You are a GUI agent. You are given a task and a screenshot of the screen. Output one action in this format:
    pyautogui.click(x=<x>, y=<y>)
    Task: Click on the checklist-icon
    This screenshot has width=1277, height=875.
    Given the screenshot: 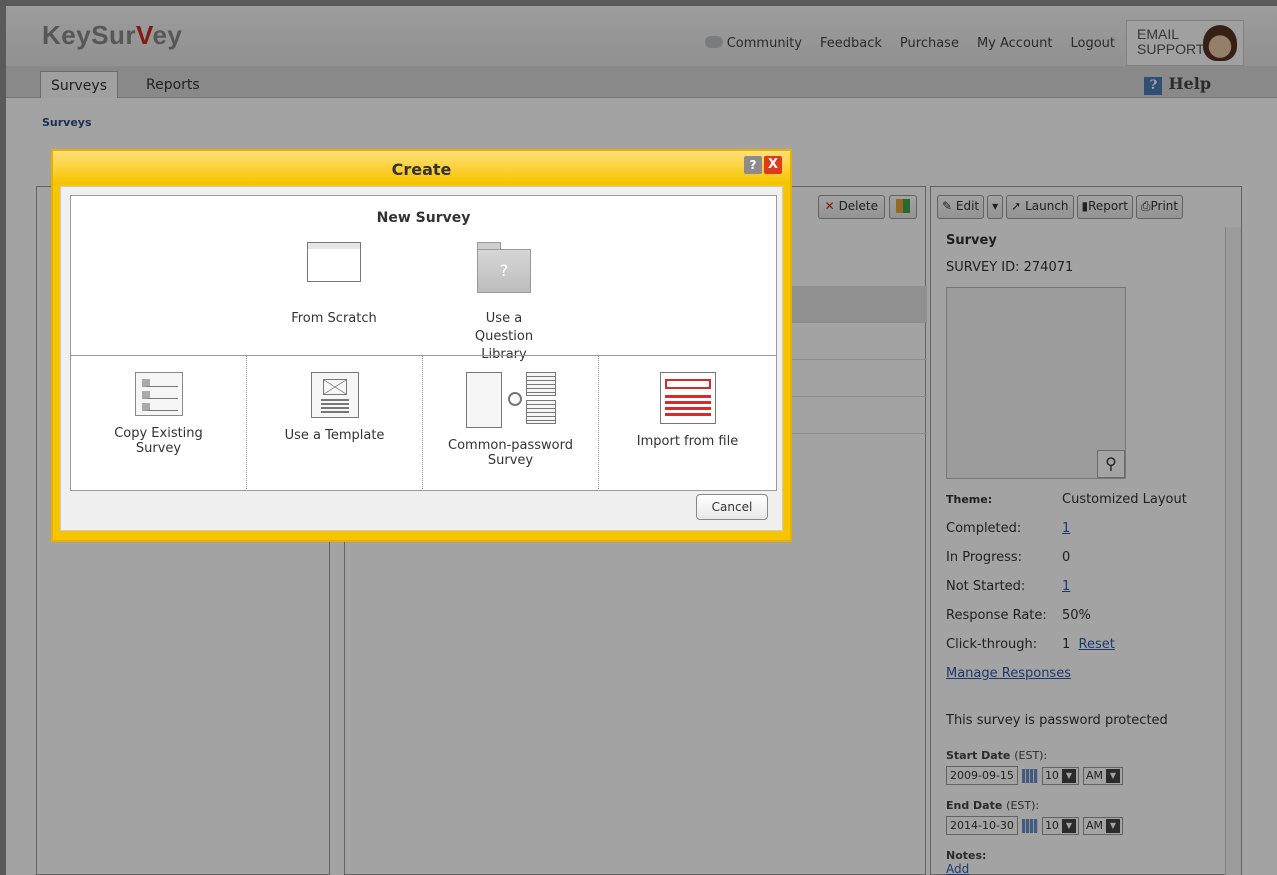 What is the action you would take?
    pyautogui.click(x=158, y=394)
    